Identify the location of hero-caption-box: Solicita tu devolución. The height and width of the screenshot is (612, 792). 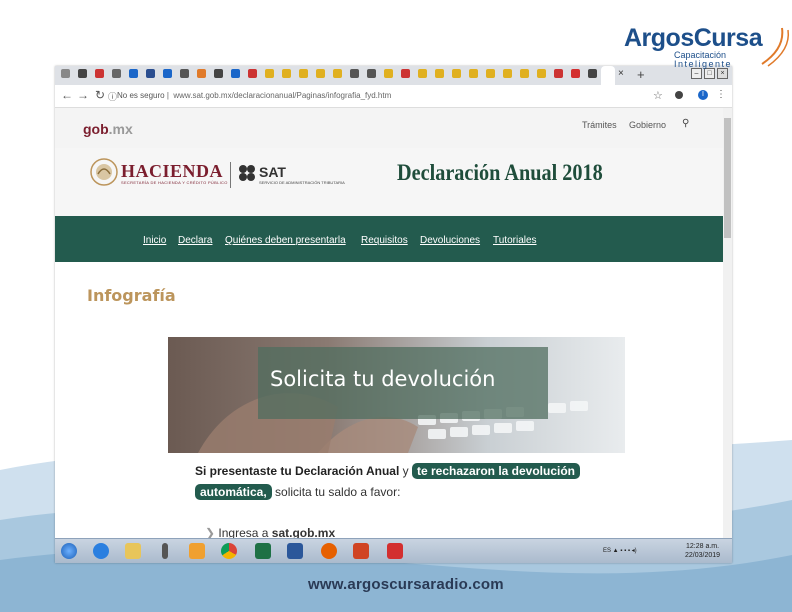
(403, 383).